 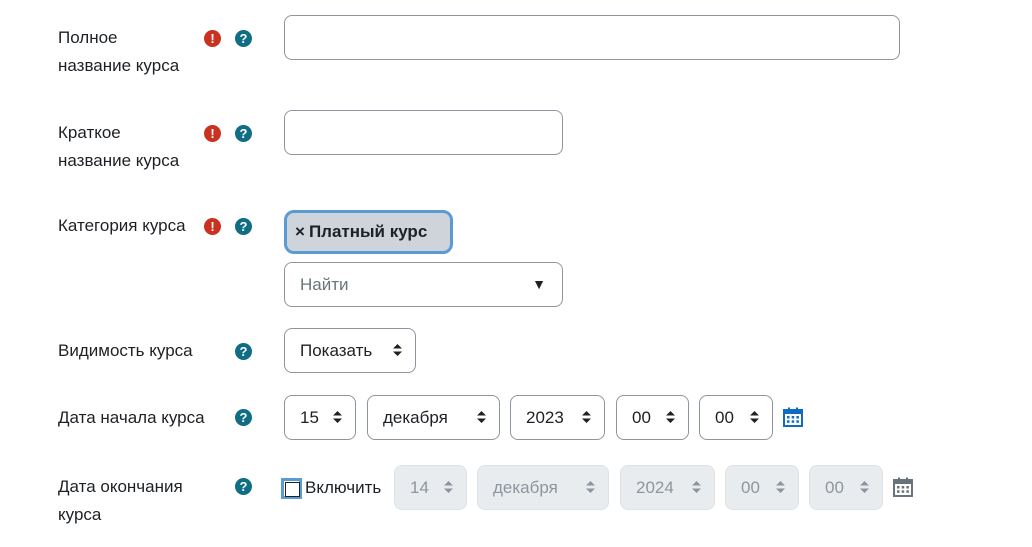 What do you see at coordinates (125, 350) in the screenshot?
I see `visibility-label: Видимость курса` at bounding box center [125, 350].